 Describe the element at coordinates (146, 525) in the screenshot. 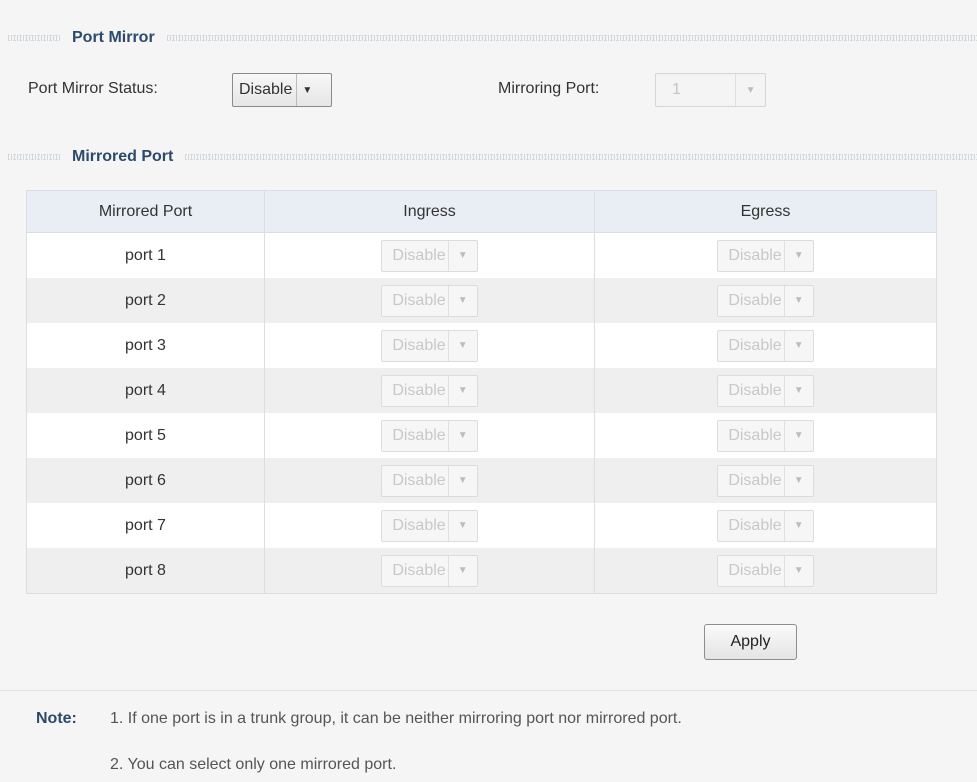

I see `port-name: port 7` at that location.